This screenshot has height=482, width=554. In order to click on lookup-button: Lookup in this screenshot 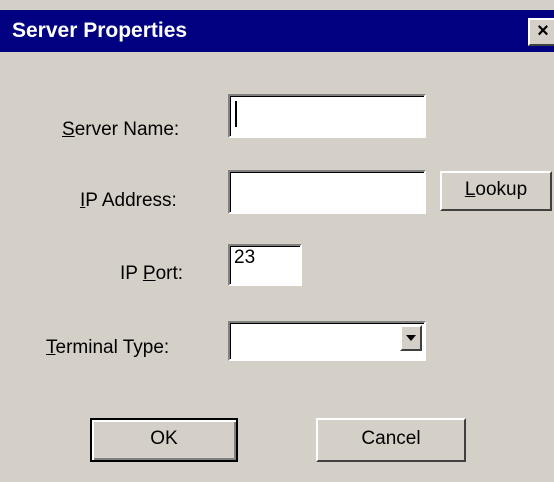, I will do `click(496, 191)`.